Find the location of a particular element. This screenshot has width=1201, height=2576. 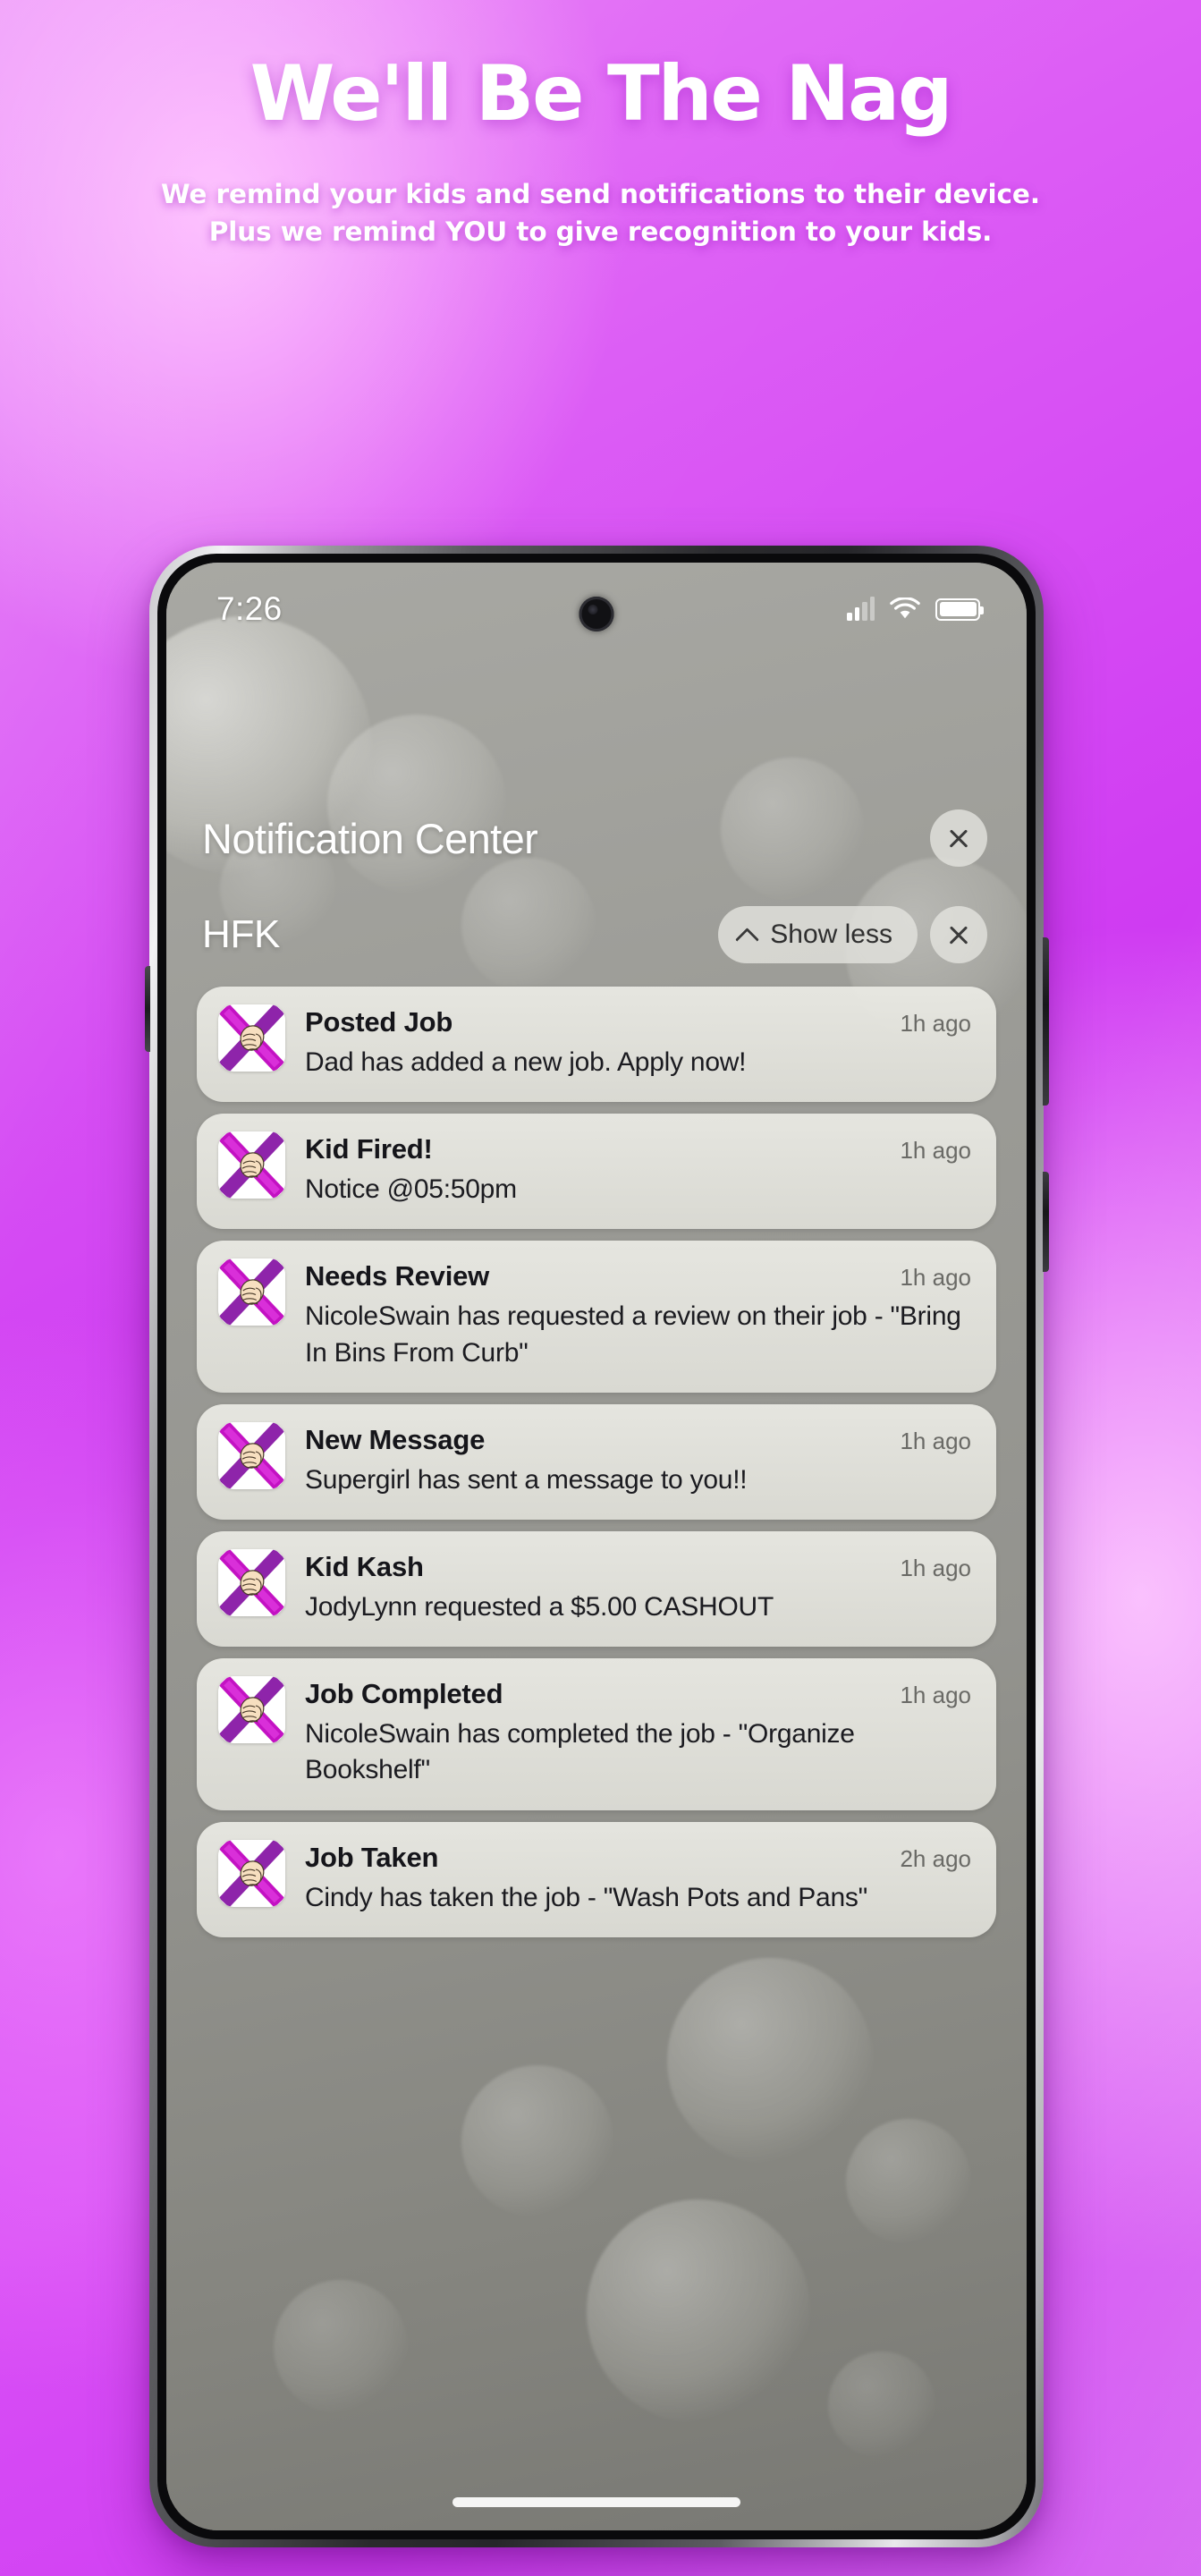

notification-group-header: HFK Show less is located at coordinates (596, 935).